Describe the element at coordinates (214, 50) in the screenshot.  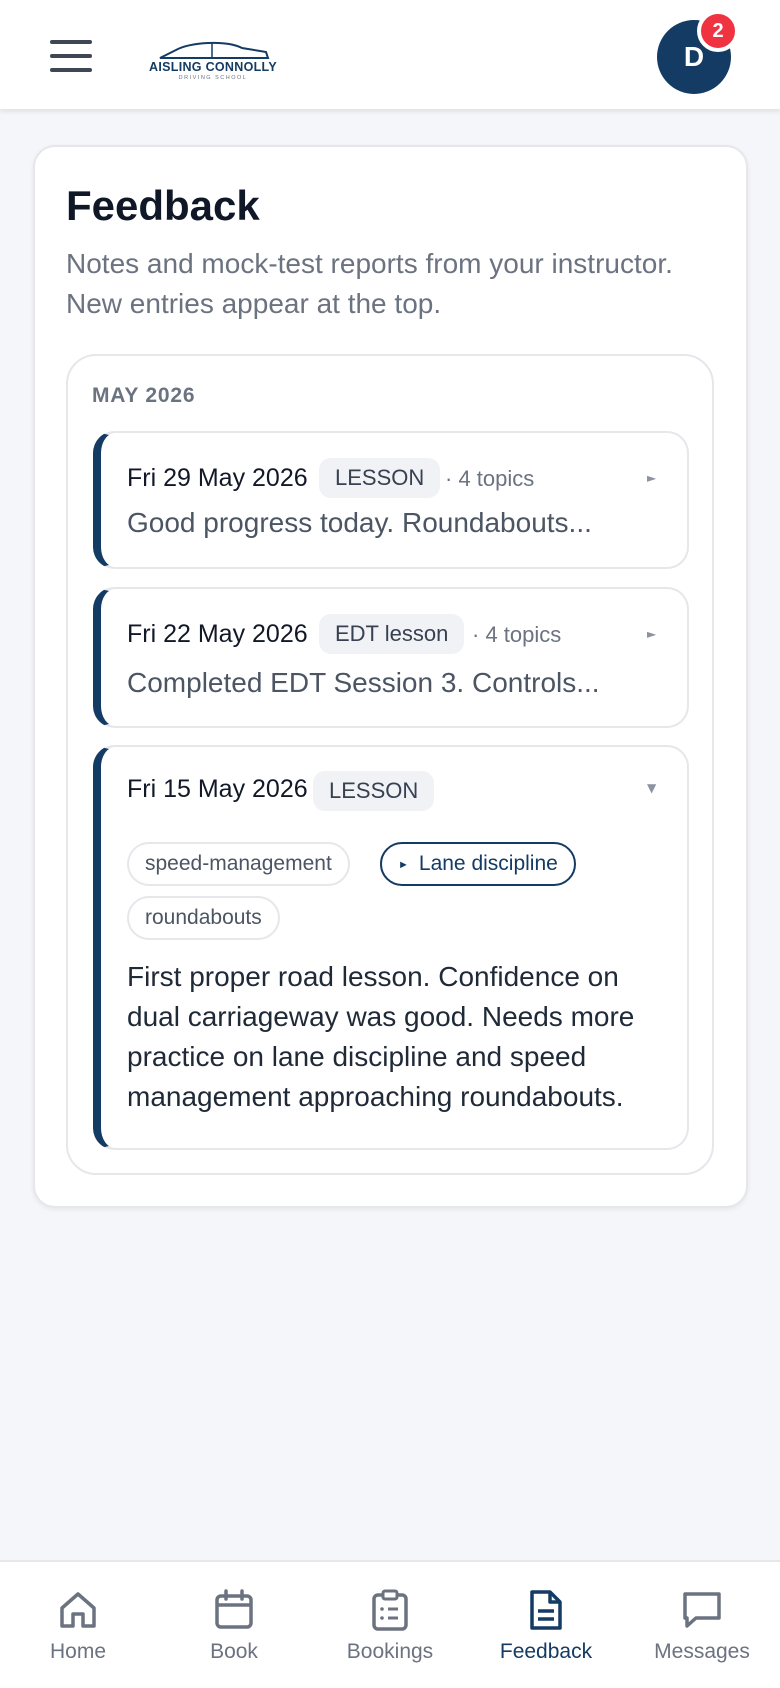
I see `car-outline-icon` at that location.